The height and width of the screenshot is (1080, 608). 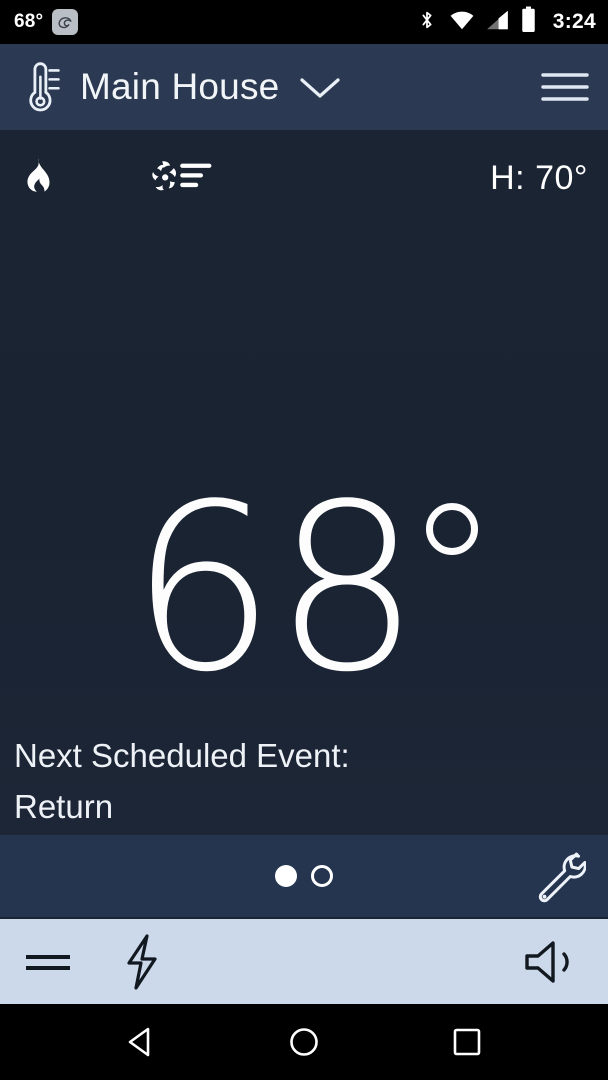 I want to click on next-event-label: Next Scheduled Event:, so click(x=182, y=755).